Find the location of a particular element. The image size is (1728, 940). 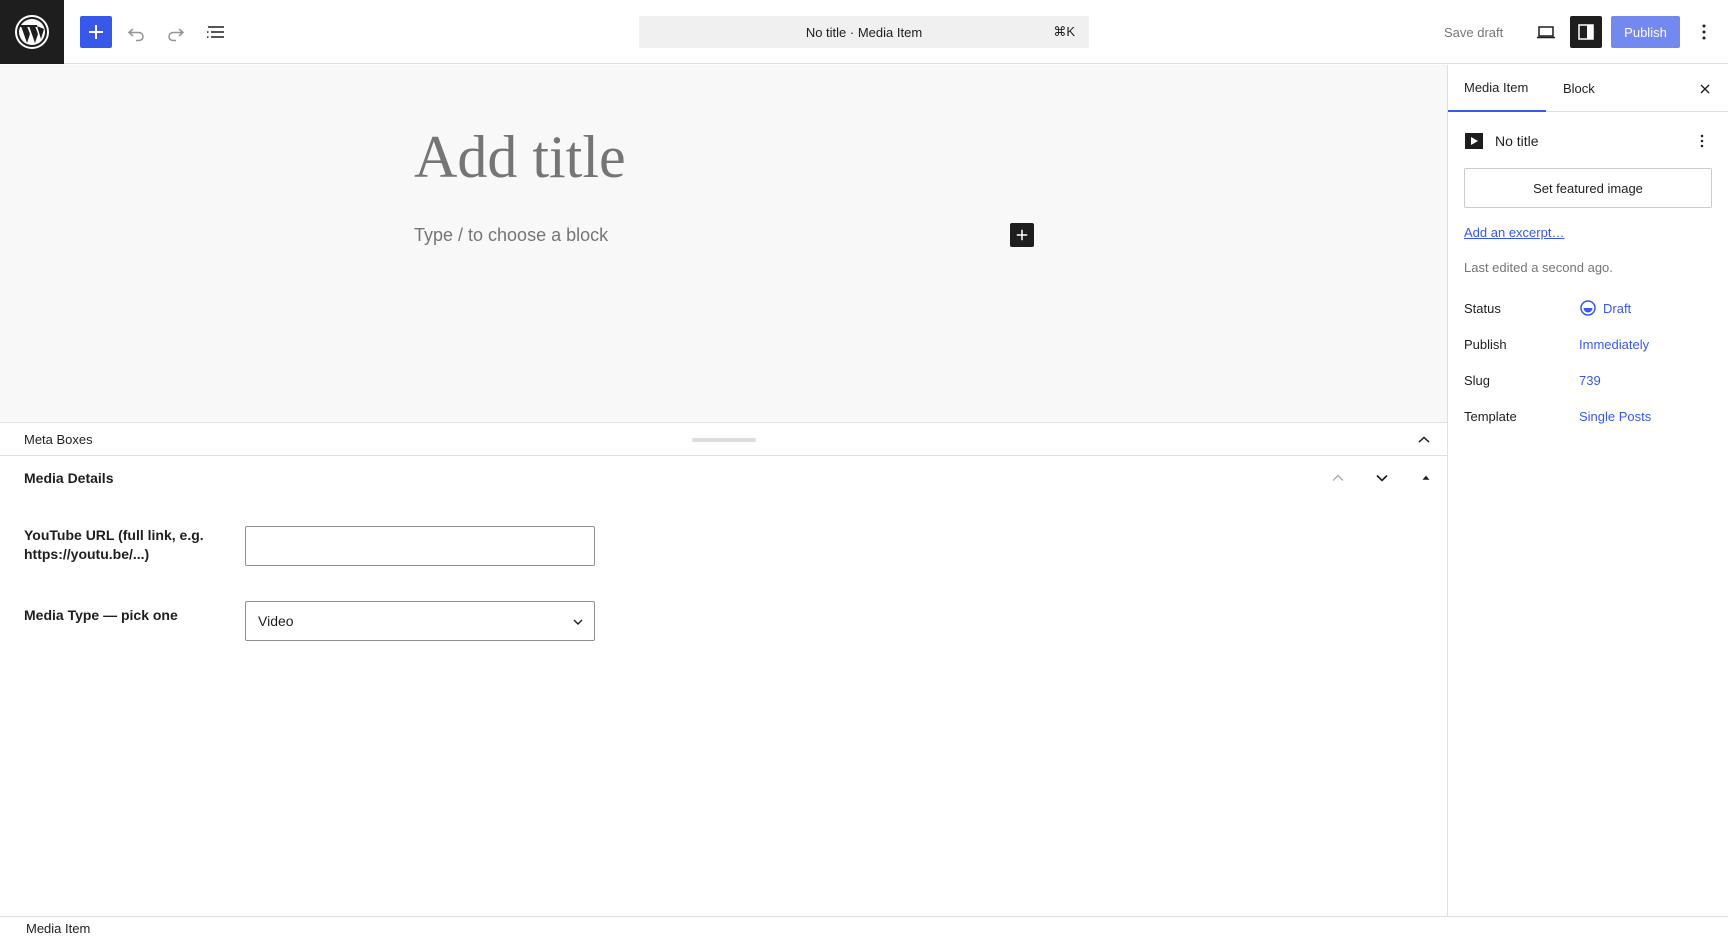

meta-boxes-resize-handle is located at coordinates (724, 440).